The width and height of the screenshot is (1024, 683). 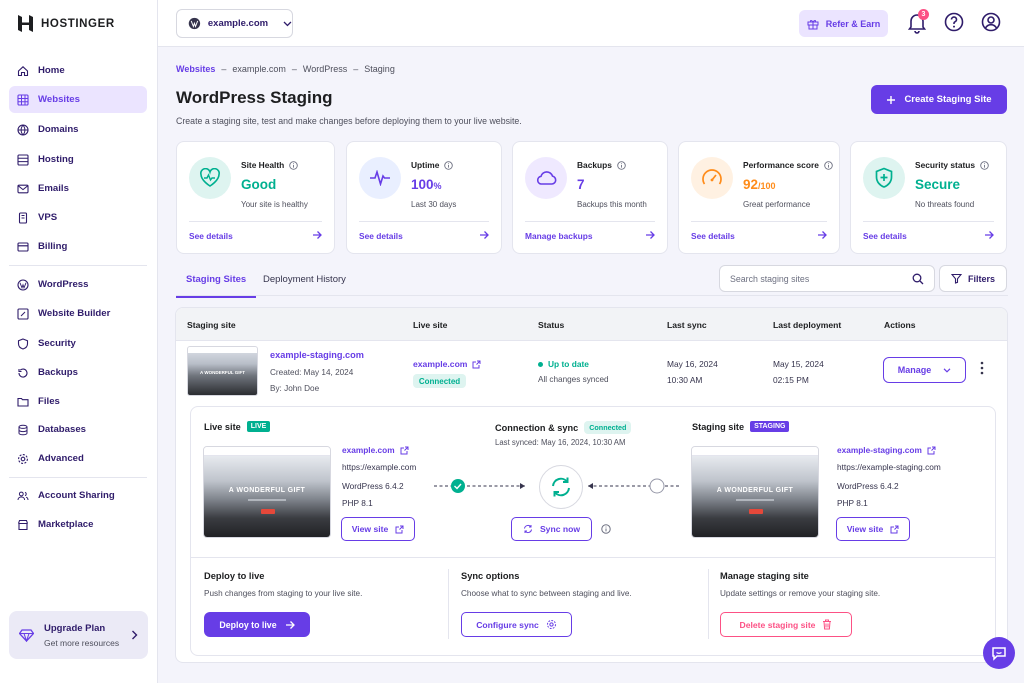 I want to click on sidebar-item-account-sharing: Account Sharing, so click(x=78, y=495).